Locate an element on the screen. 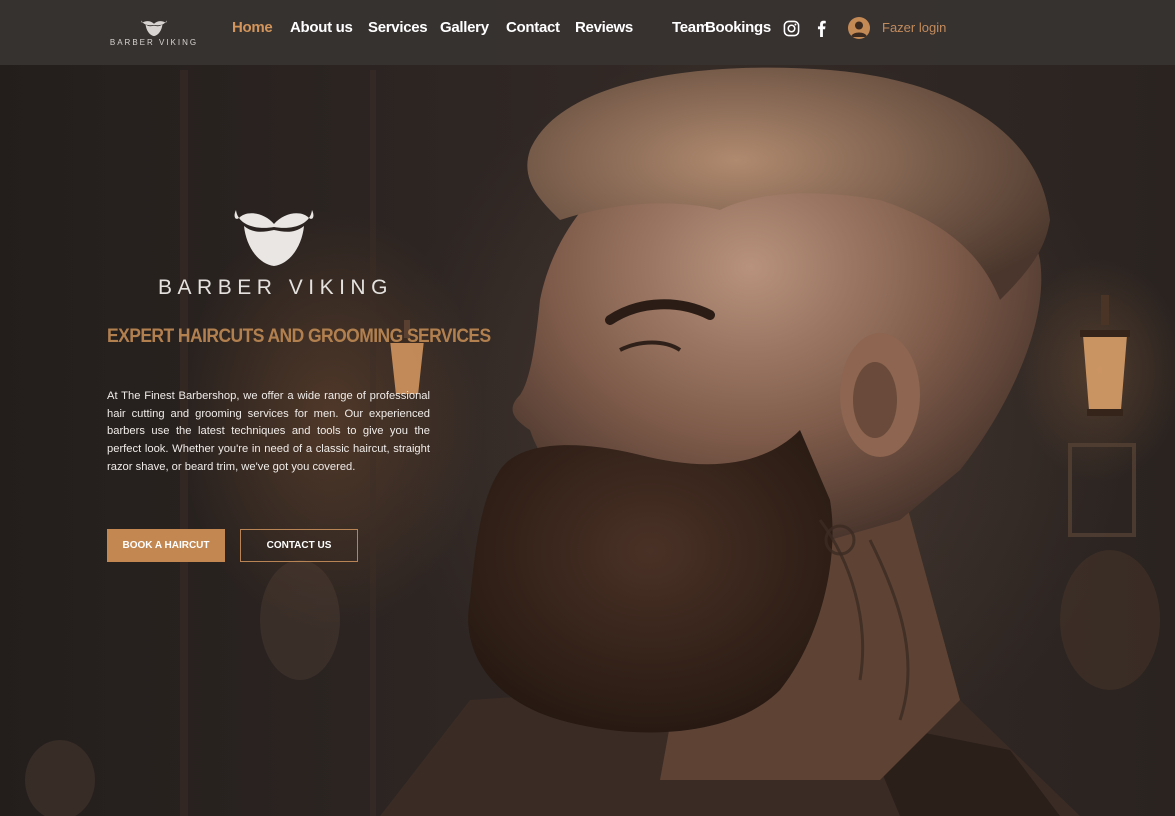  hero-tagline: EXPERT HAIRCUTS AND GROOMING SERVICES is located at coordinates (299, 336).